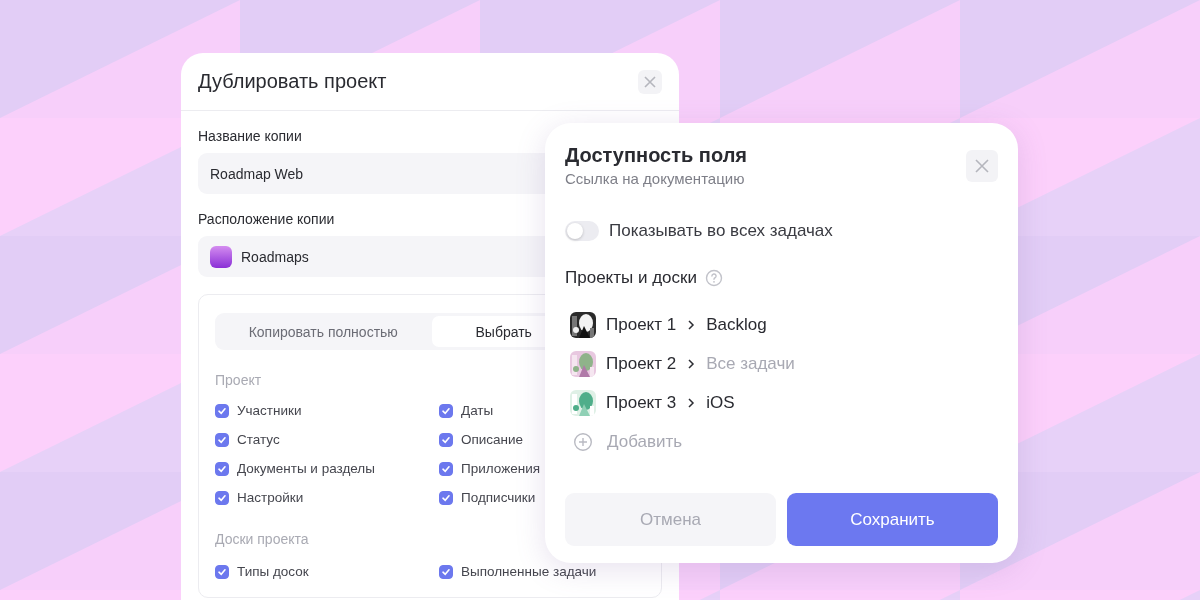 This screenshot has width=1200, height=600. What do you see at coordinates (270, 497) in the screenshot?
I see `option-label: Настройки` at bounding box center [270, 497].